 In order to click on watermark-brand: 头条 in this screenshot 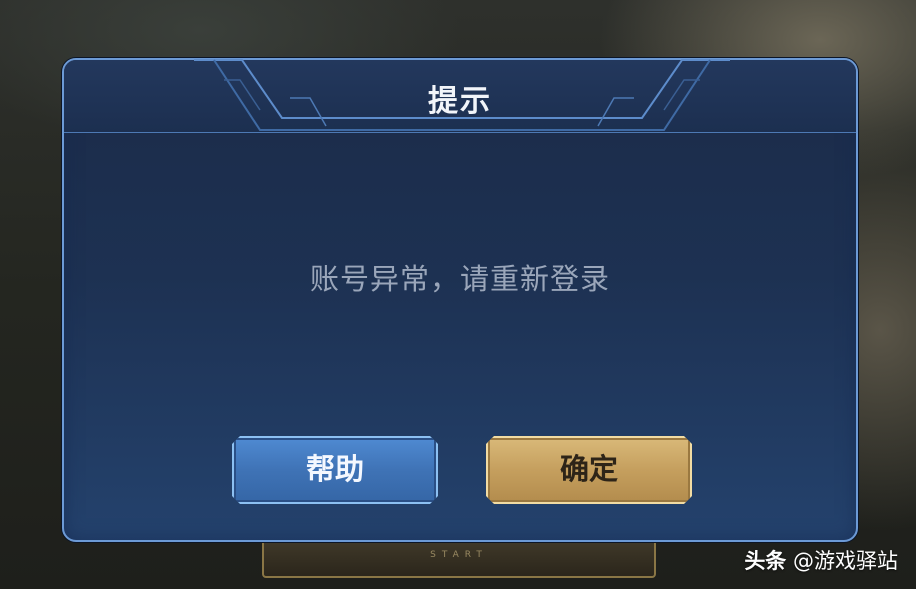, I will do `click(765, 561)`.